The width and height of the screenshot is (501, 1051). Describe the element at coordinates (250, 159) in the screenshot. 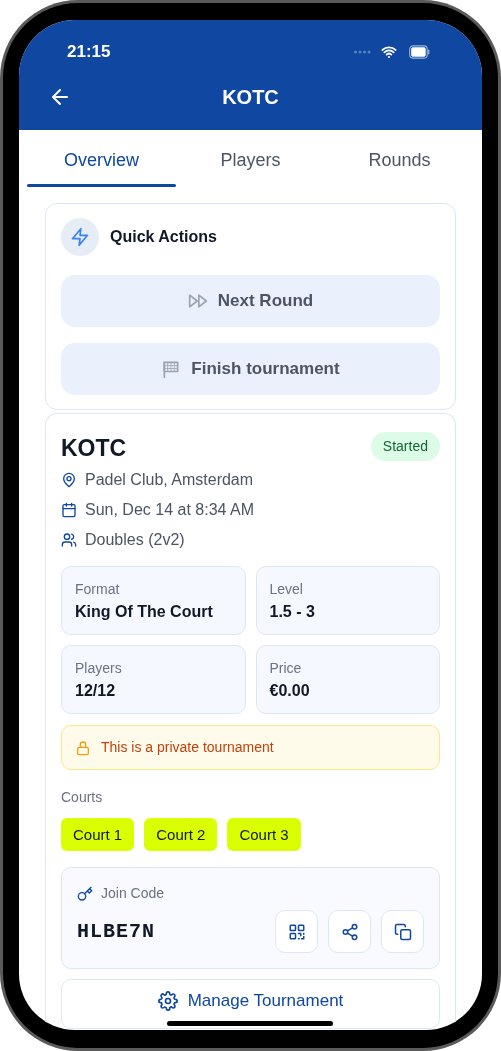

I see `tab: Players` at that location.